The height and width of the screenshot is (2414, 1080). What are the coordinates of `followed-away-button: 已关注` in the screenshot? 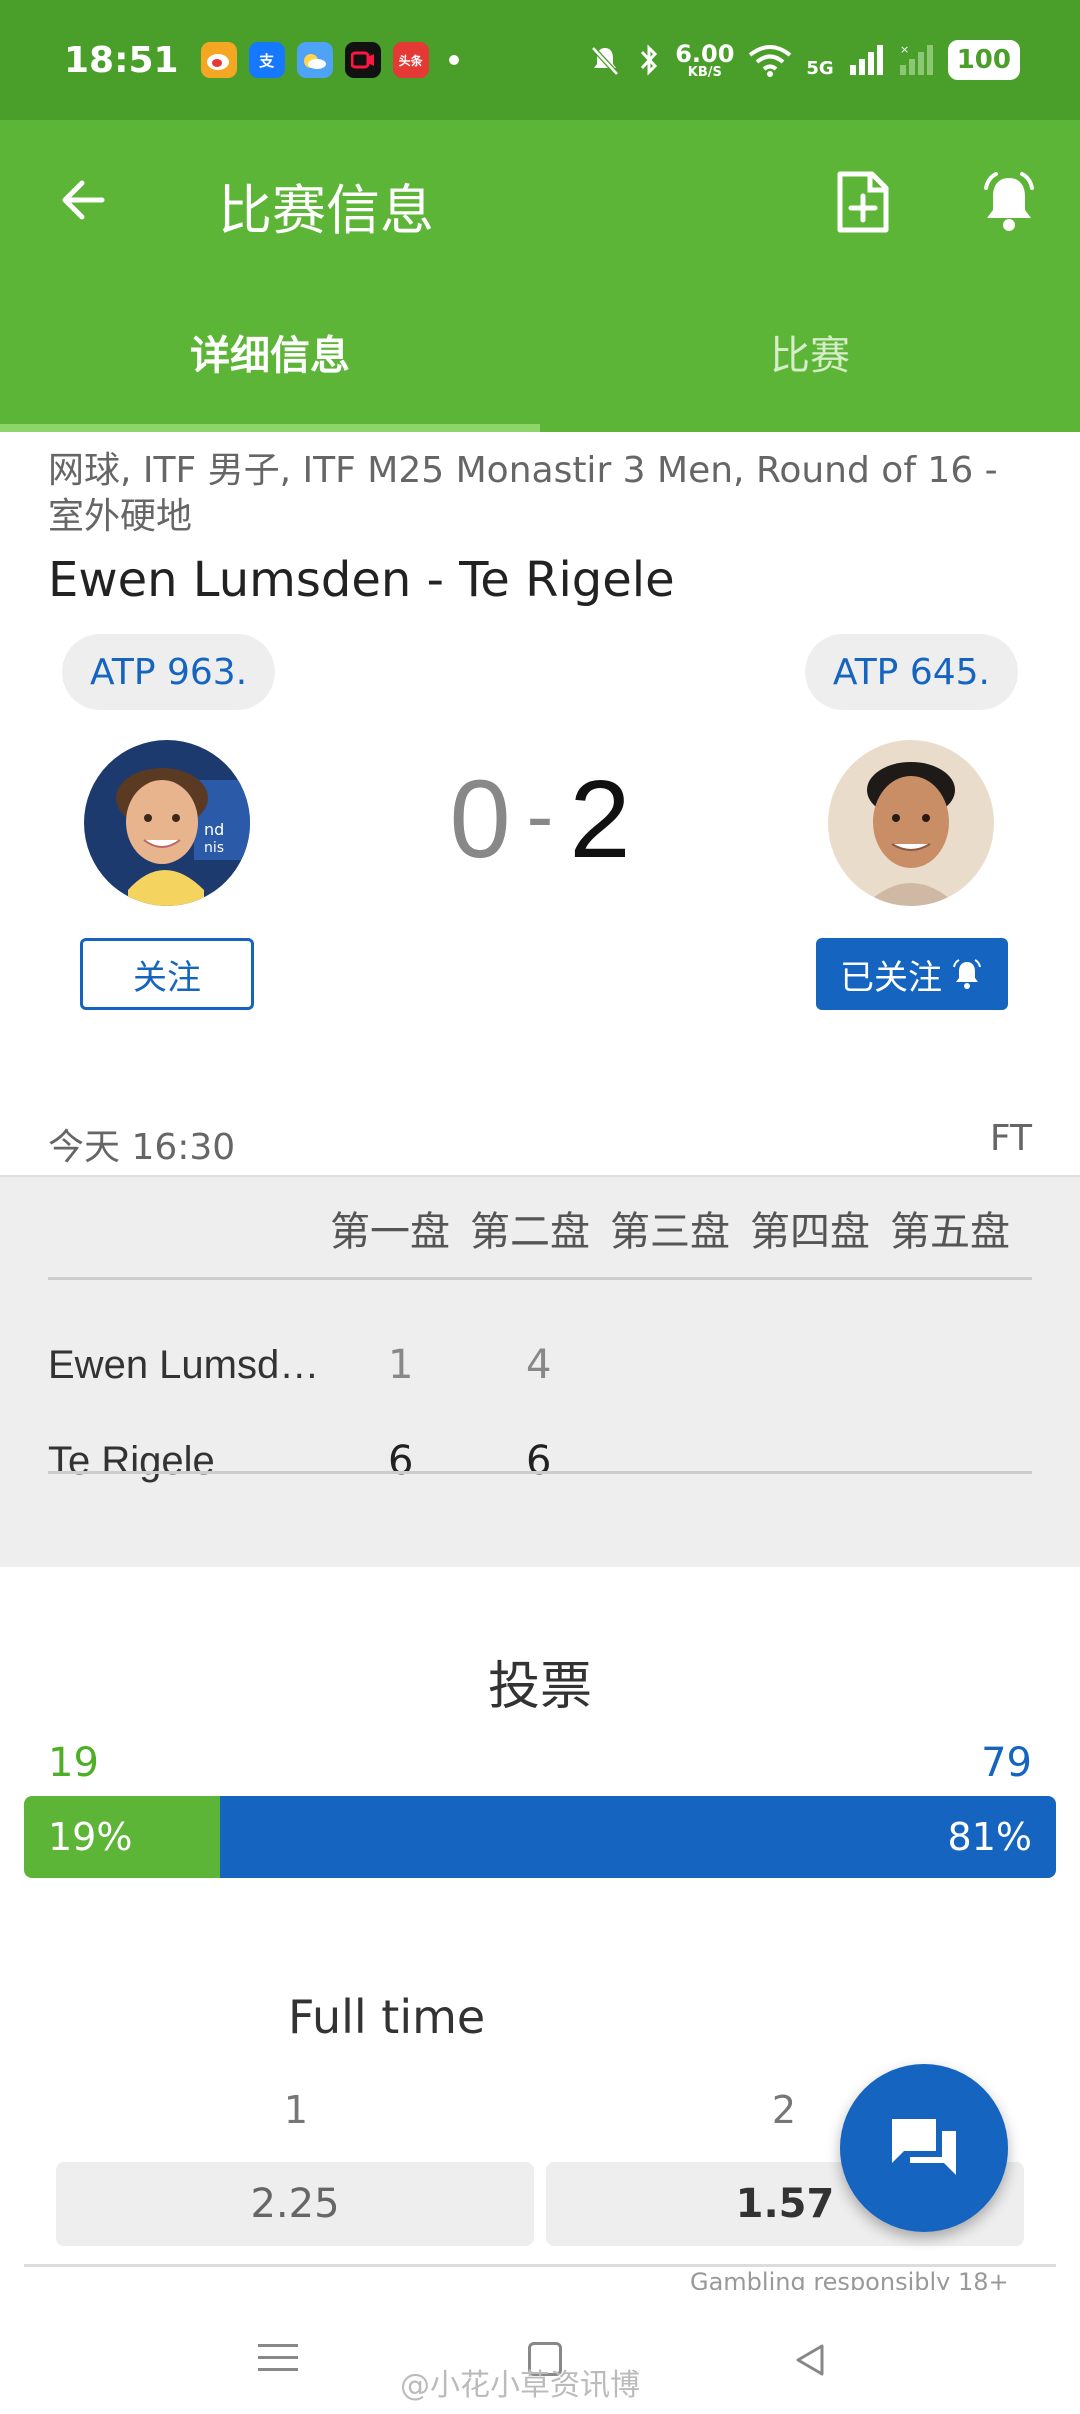 It's located at (912, 974).